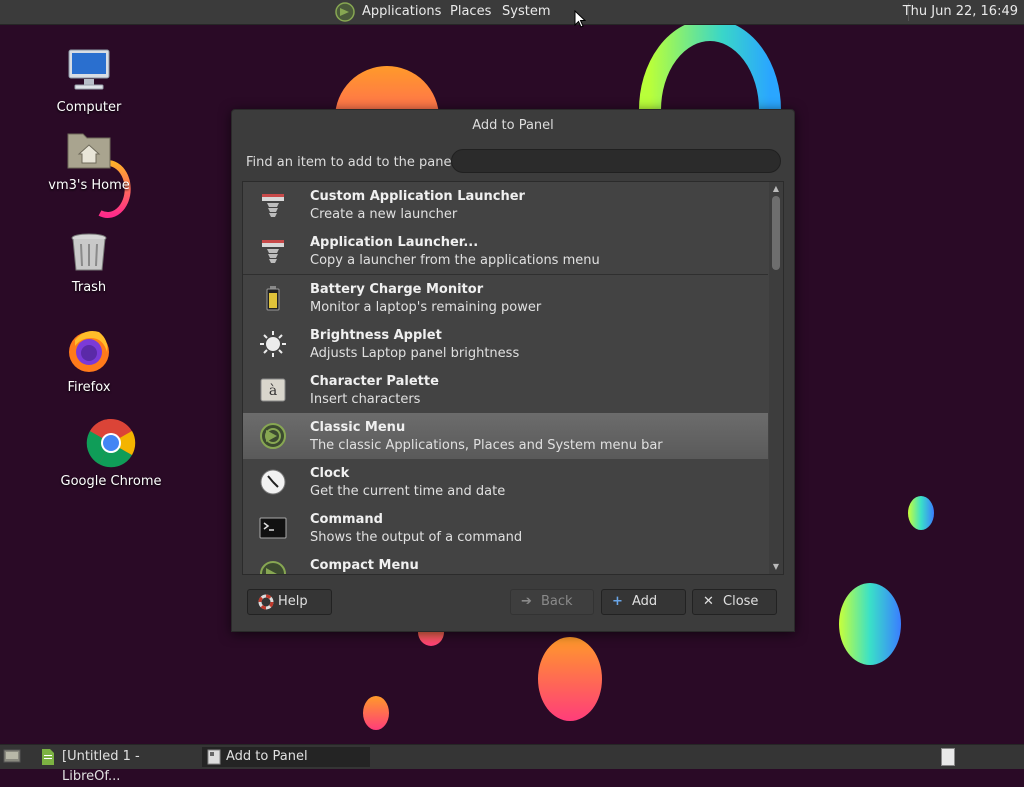 This screenshot has height=787, width=1024. I want to click on list-item: à Character Palette Insert characters, so click(505, 390).